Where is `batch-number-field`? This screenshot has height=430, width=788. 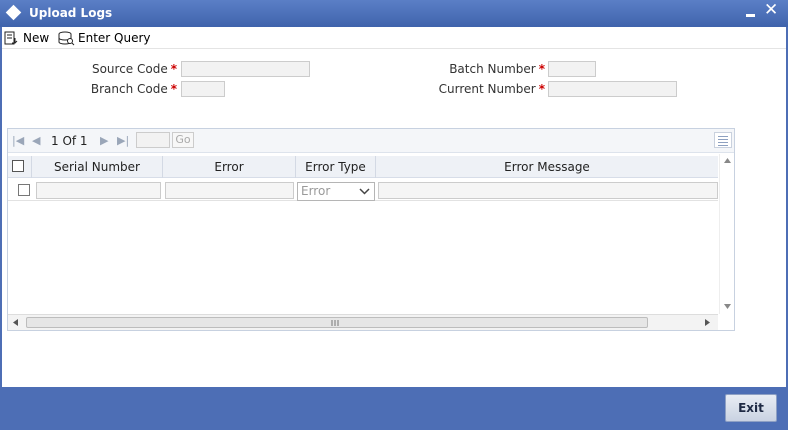
batch-number-field is located at coordinates (572, 69).